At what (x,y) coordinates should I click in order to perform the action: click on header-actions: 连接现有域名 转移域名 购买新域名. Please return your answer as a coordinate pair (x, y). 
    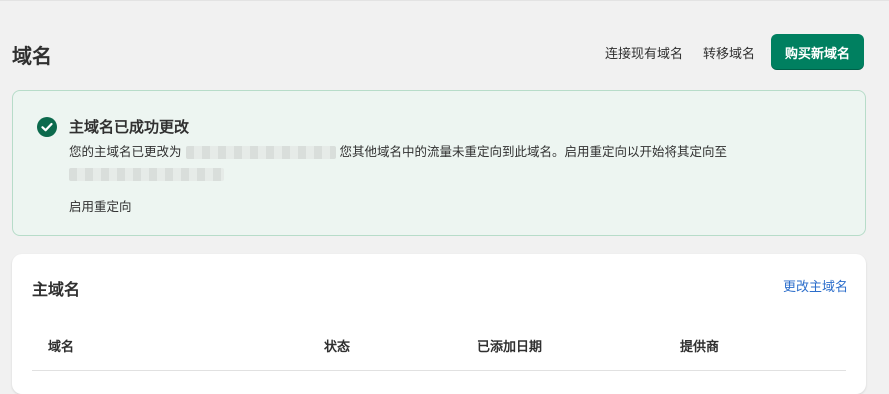
    Looking at the image, I should click on (729, 52).